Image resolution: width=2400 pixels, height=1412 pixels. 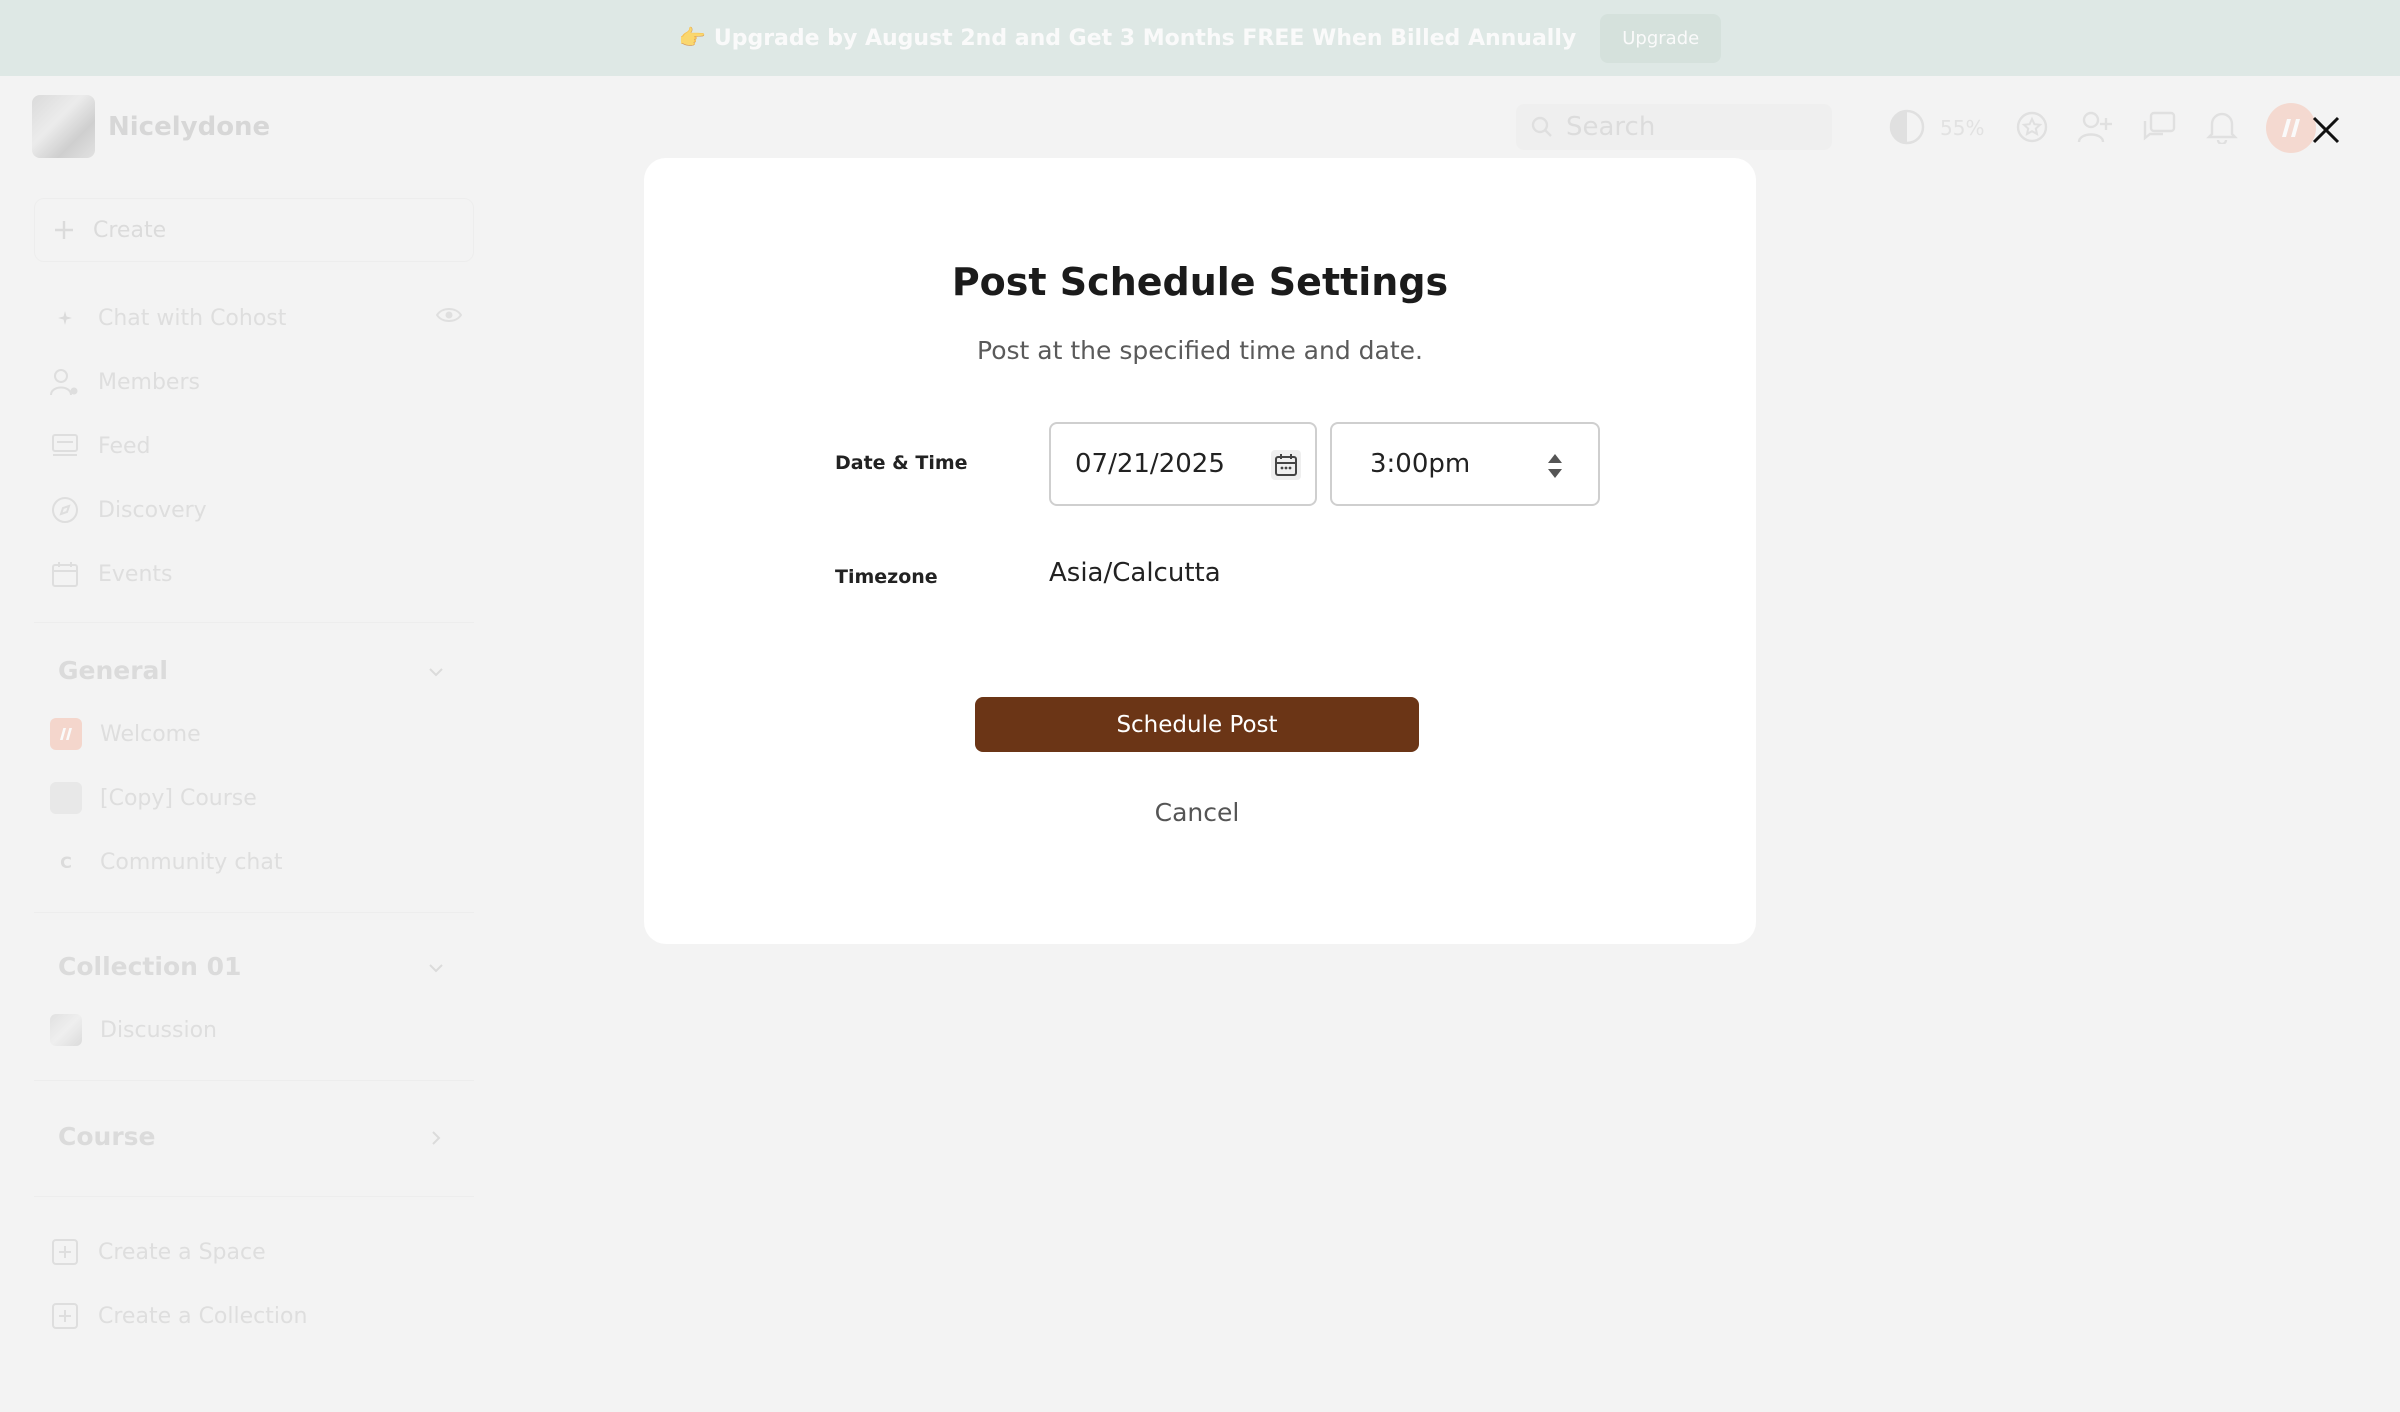 I want to click on modal-title: Post Schedule Settings, so click(x=1200, y=282).